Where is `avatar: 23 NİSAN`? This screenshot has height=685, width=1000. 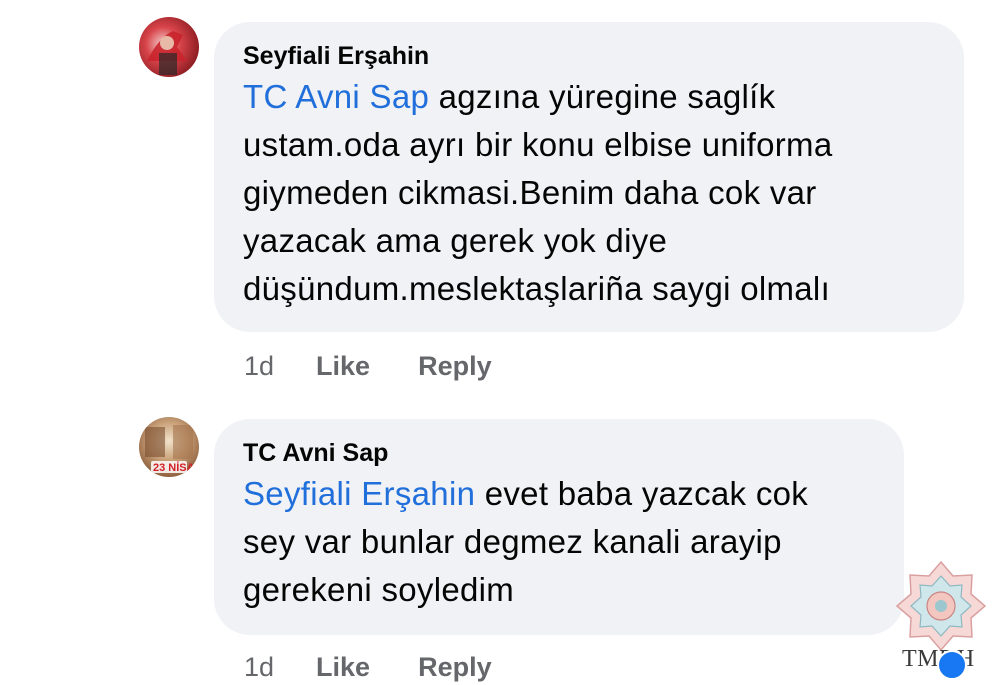 avatar: 23 NİSAN is located at coordinates (169, 447).